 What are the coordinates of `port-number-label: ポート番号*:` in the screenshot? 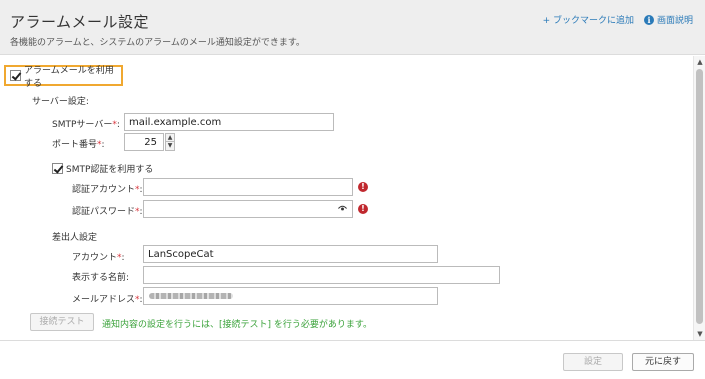 It's located at (78, 145).